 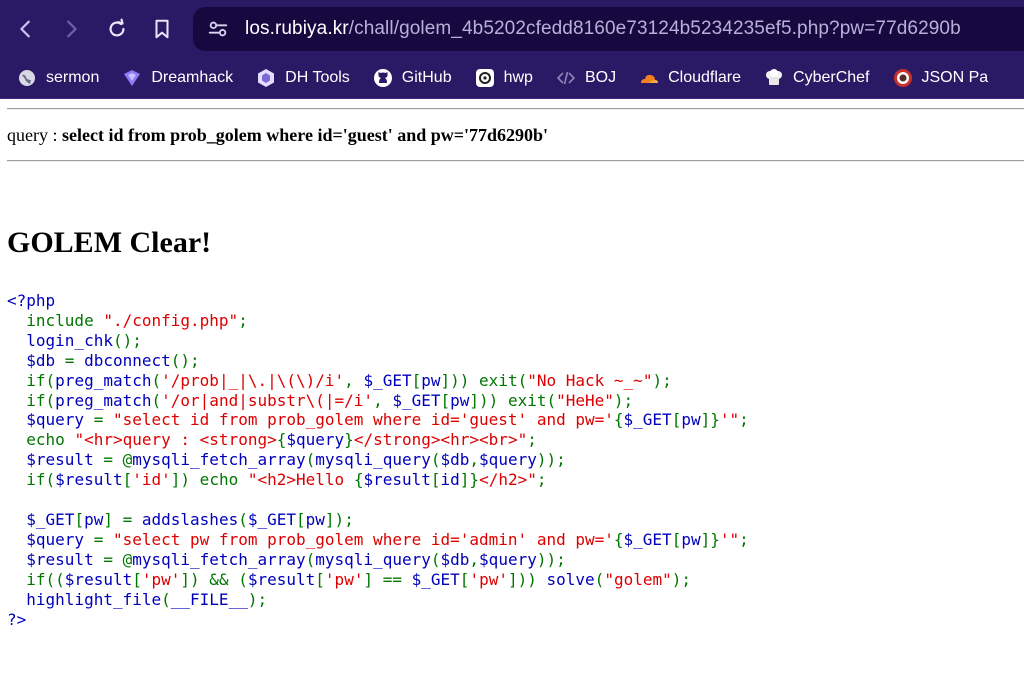 What do you see at coordinates (484, 380) in the screenshot?
I see `code-token: ])) exit(` at bounding box center [484, 380].